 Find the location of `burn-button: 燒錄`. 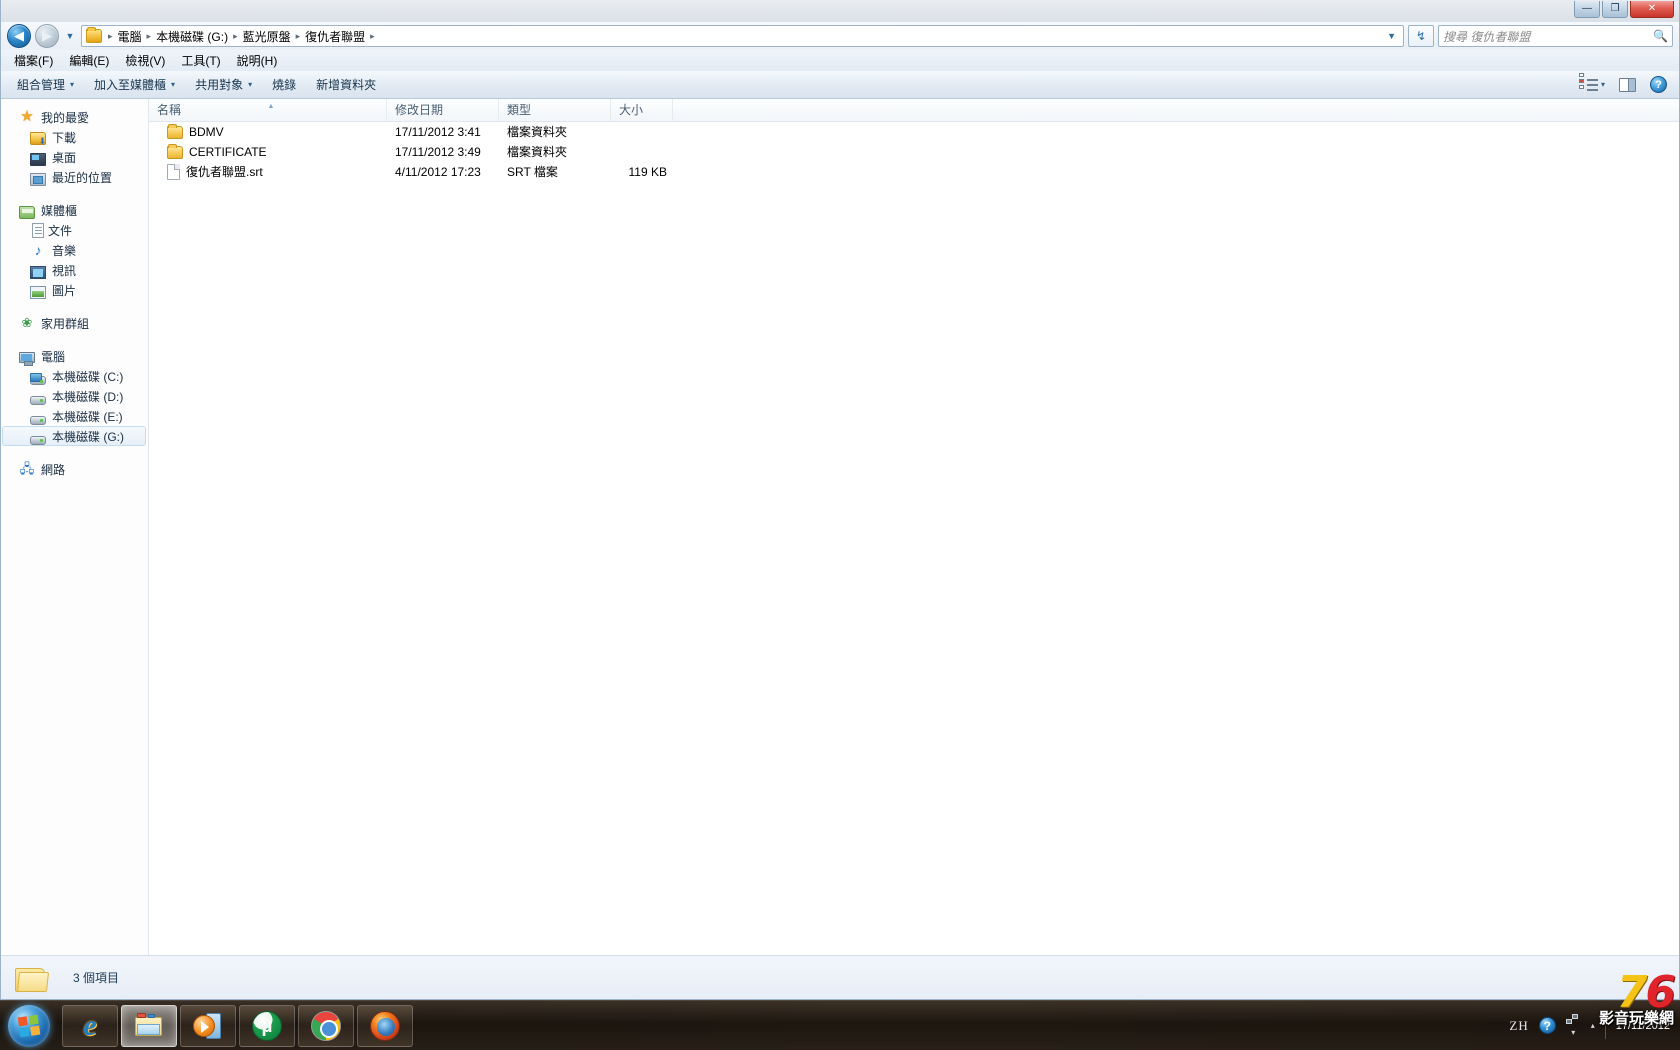

burn-button: 燒錄 is located at coordinates (284, 84).